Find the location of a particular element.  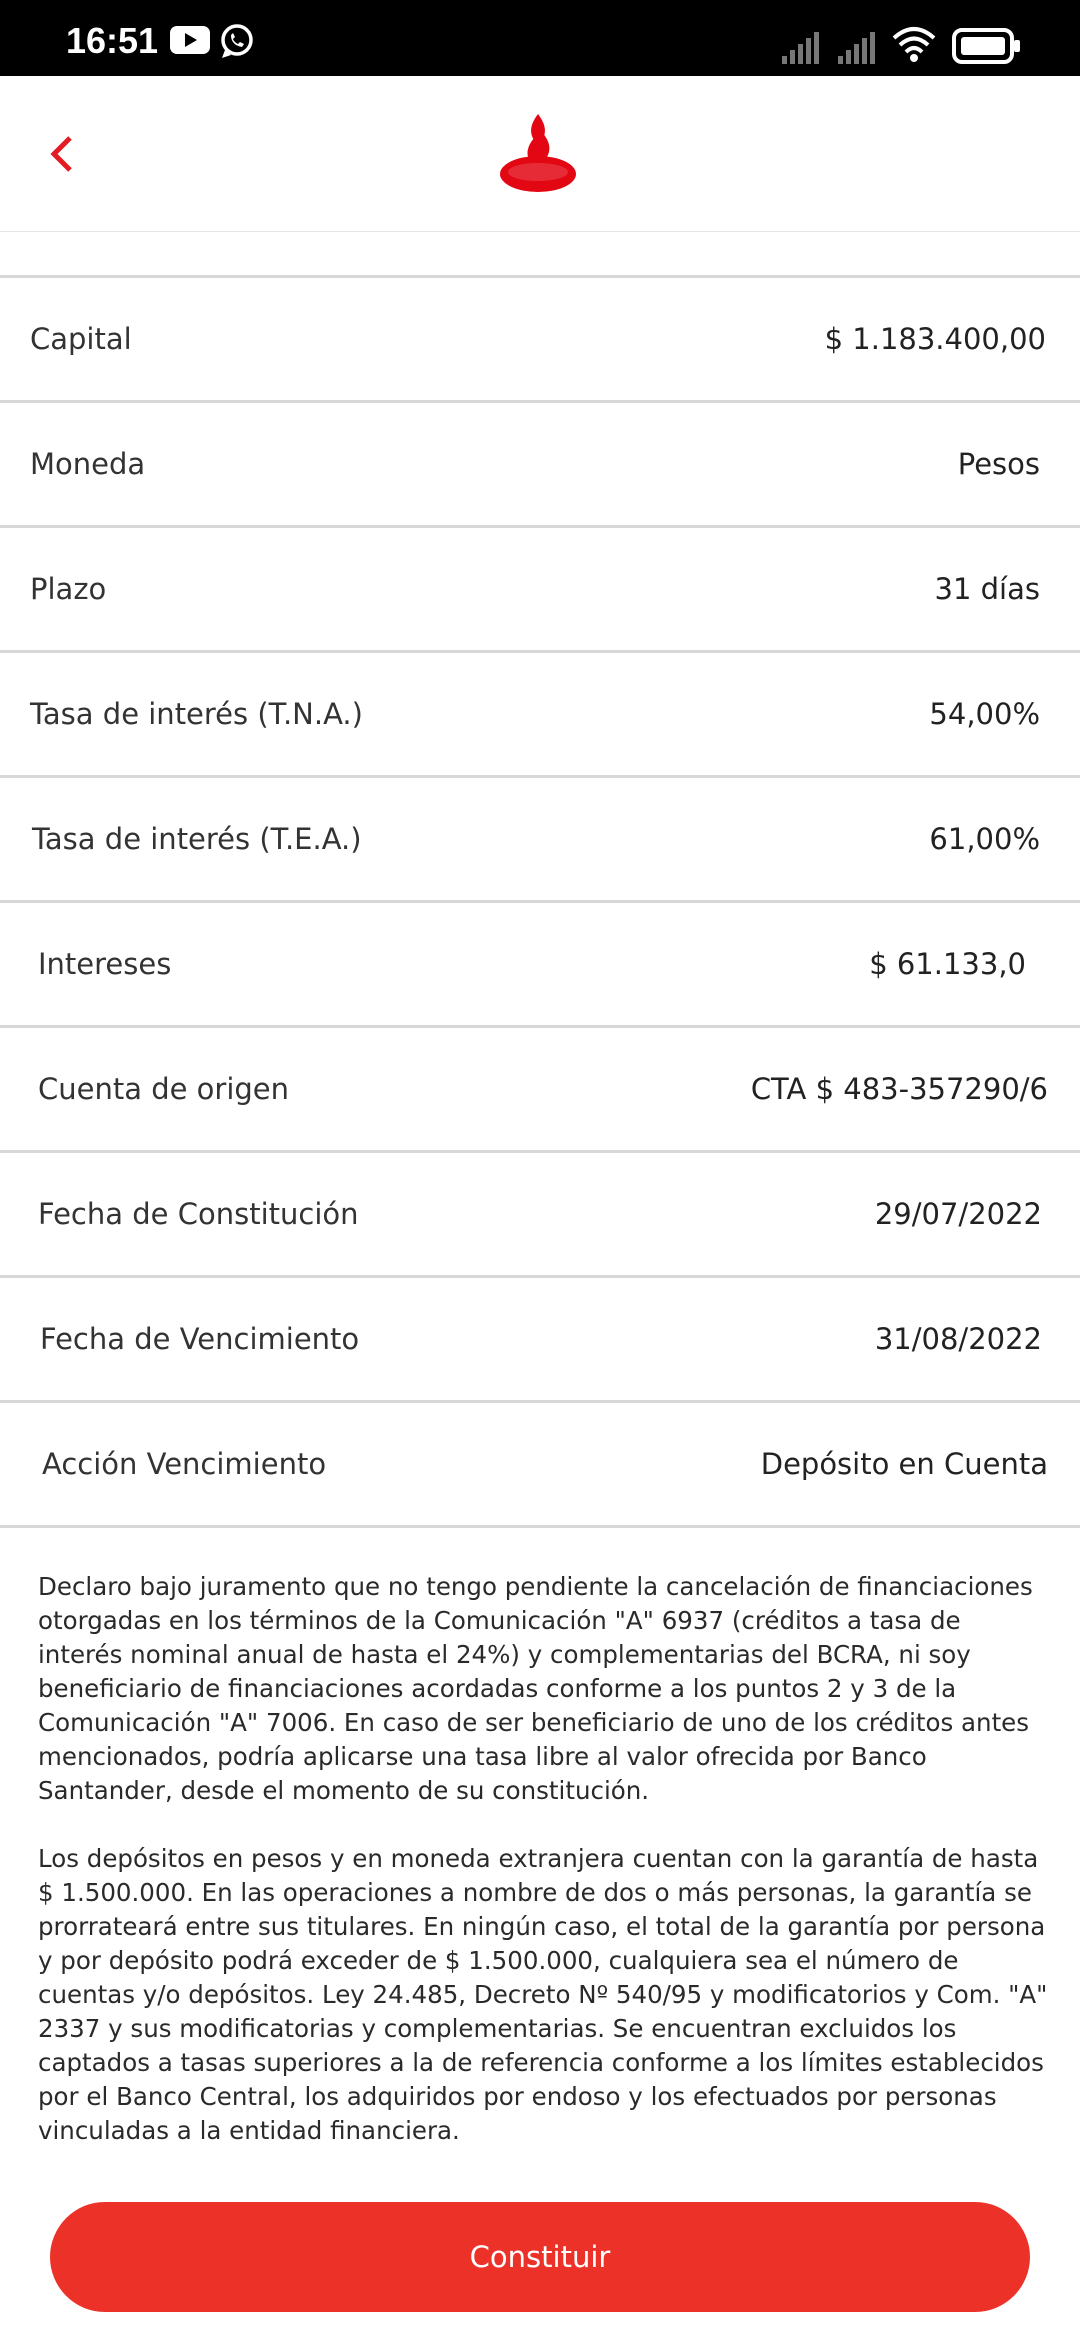

detail-row-intereses: Intereses $ 61.133,0 is located at coordinates (540, 965).